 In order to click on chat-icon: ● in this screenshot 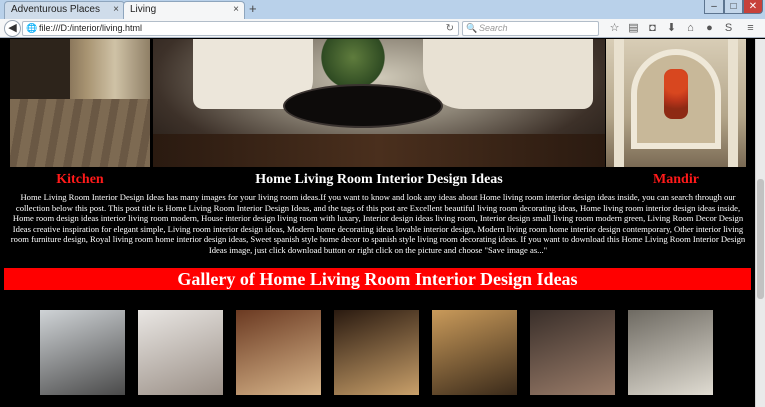, I will do `click(709, 28)`.